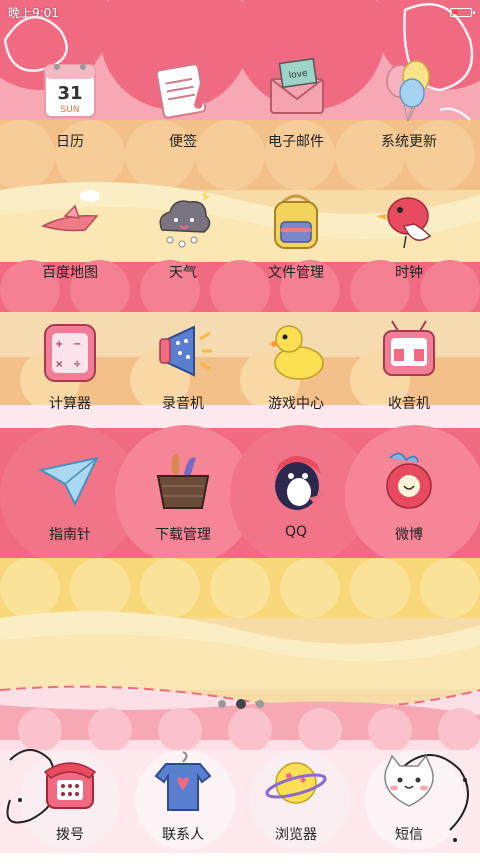 The image size is (480, 868). What do you see at coordinates (297, 352) in the screenshot?
I see `duck-icon` at bounding box center [297, 352].